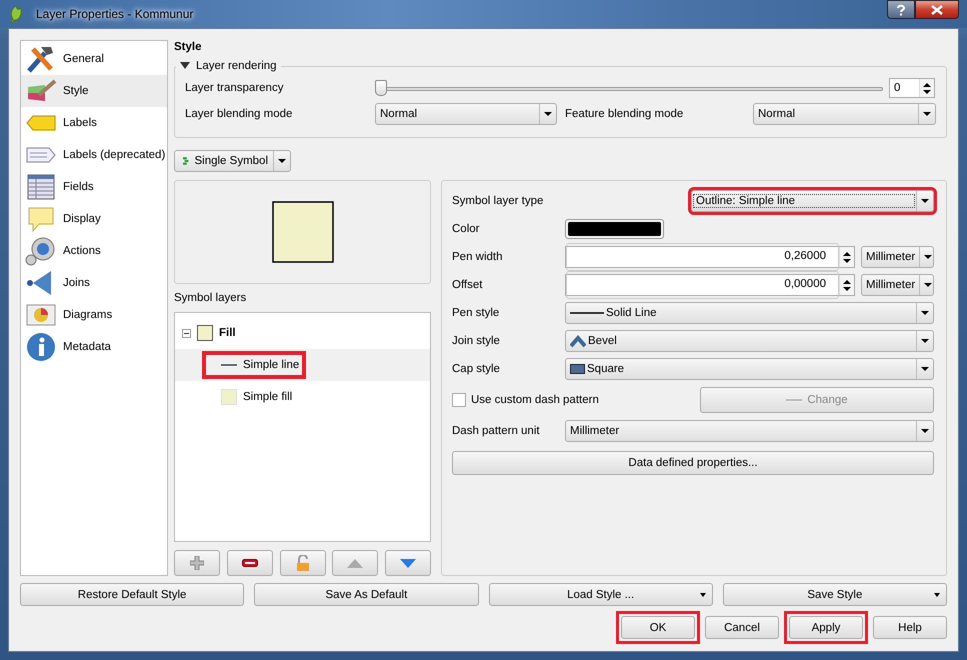 This screenshot has width=967, height=660. Describe the element at coordinates (468, 285) in the screenshot. I see `field-label: Offset` at that location.